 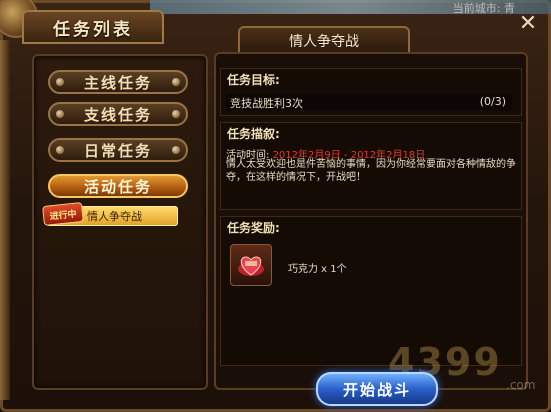 What do you see at coordinates (350, 7) in the screenshot?
I see `top-strip: 当前城市: 青` at bounding box center [350, 7].